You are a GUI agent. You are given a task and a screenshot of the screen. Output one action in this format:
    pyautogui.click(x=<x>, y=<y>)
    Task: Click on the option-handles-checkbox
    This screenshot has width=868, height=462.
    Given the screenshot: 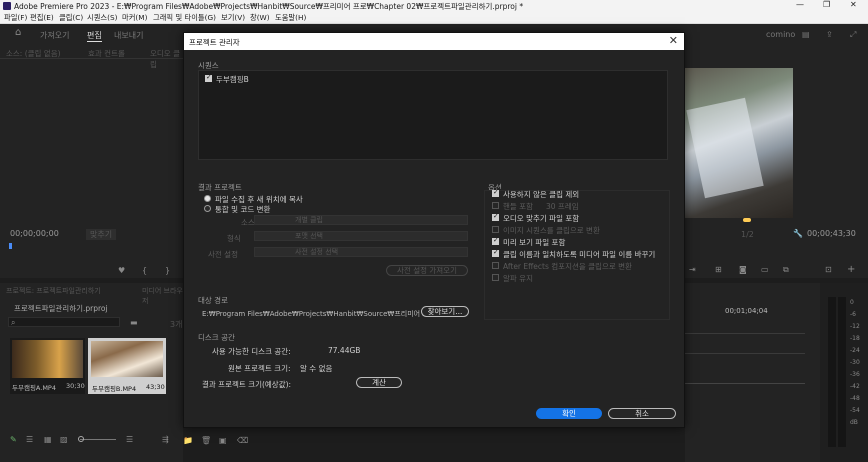 What is the action you would take?
    pyautogui.click(x=495, y=205)
    